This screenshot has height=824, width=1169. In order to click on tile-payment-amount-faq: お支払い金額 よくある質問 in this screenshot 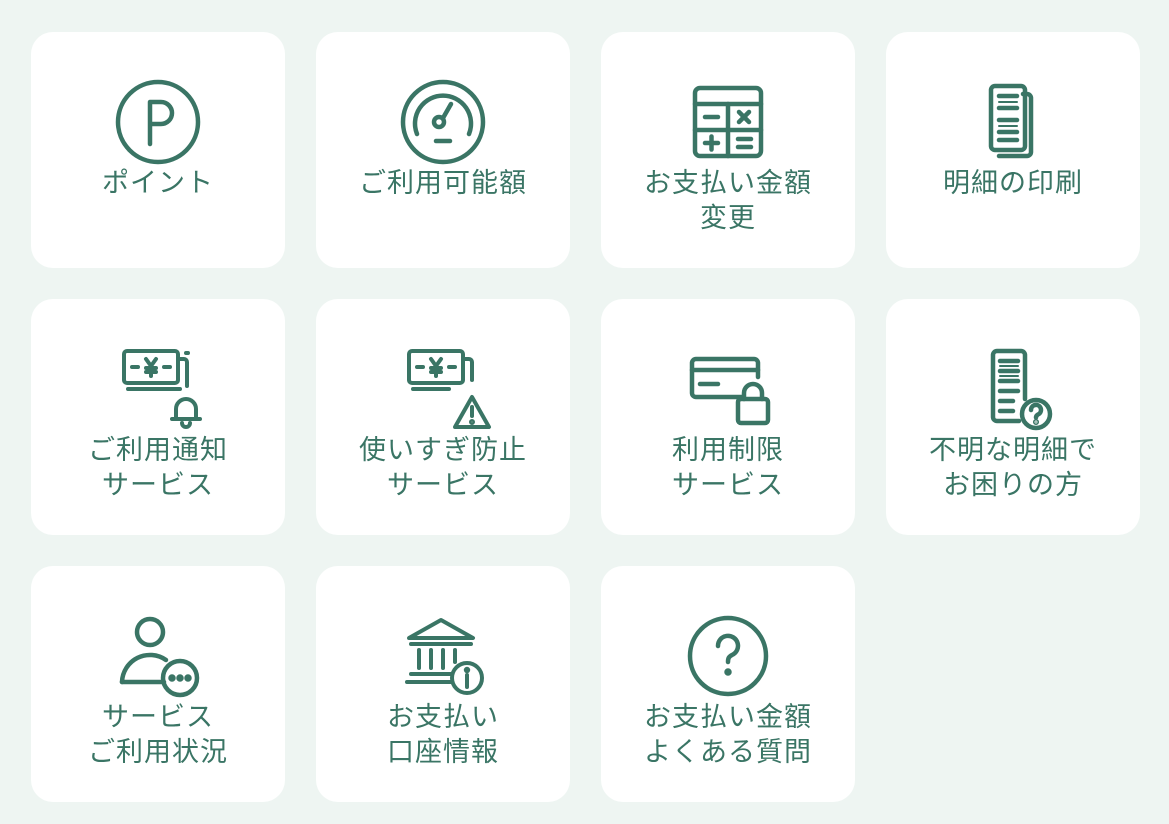, I will do `click(728, 684)`.